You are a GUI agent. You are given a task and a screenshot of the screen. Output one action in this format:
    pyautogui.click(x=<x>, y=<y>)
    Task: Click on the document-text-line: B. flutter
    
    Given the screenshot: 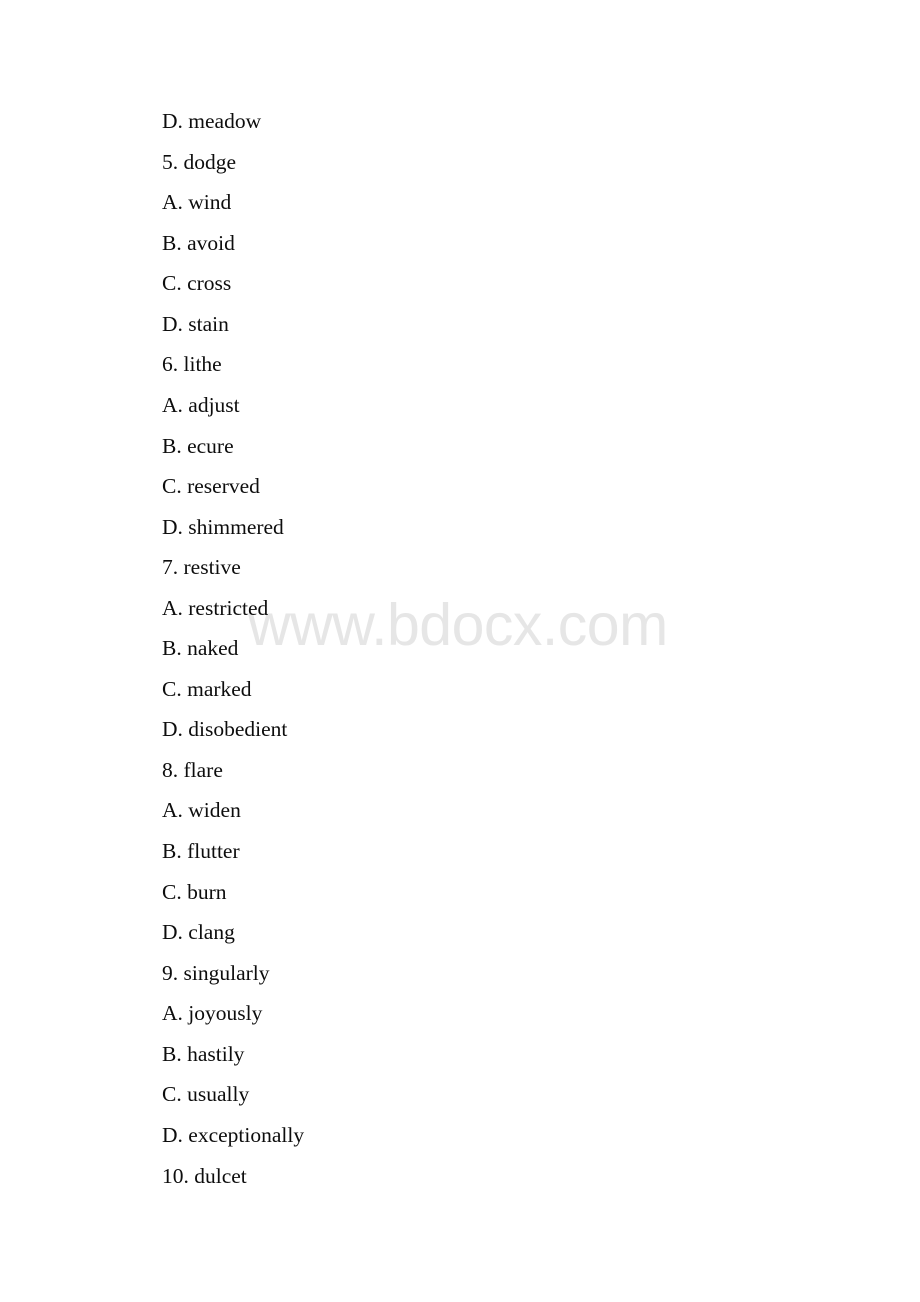 What is the action you would take?
    pyautogui.click(x=201, y=851)
    